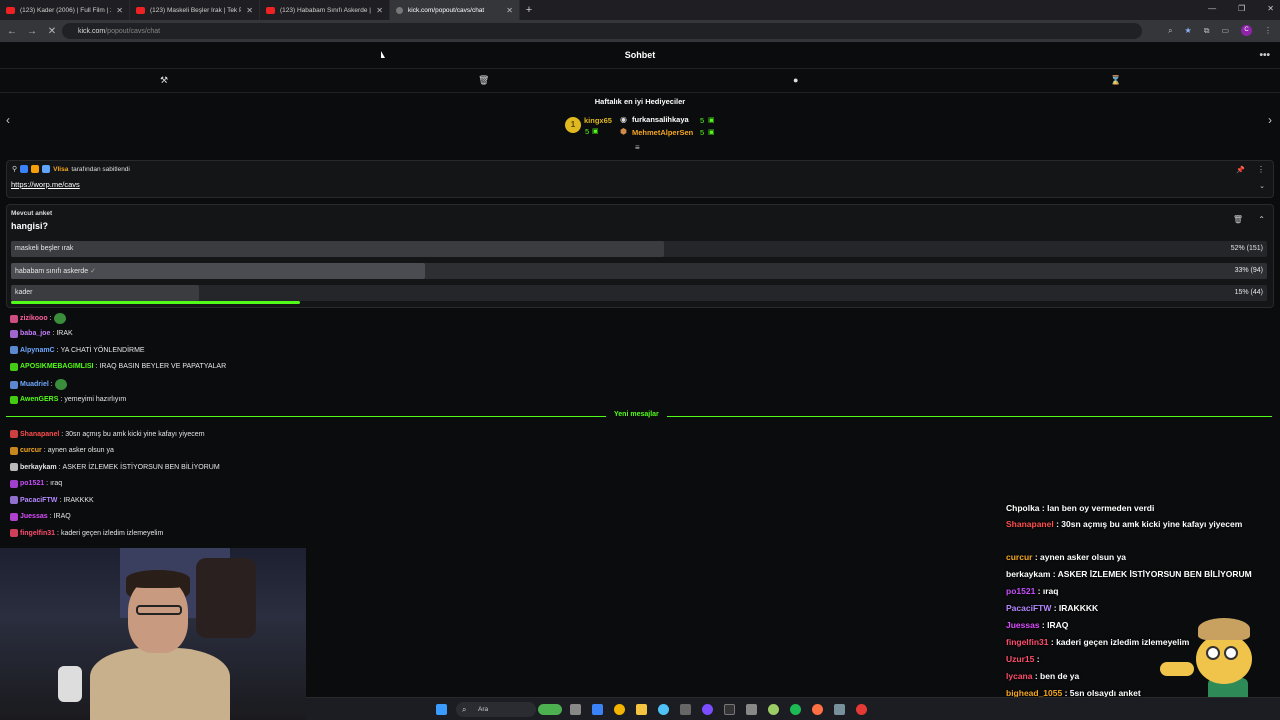 Image resolution: width=1280 pixels, height=720 pixels. I want to click on windows-taskbar: ⌕ Ara, so click(793, 708).